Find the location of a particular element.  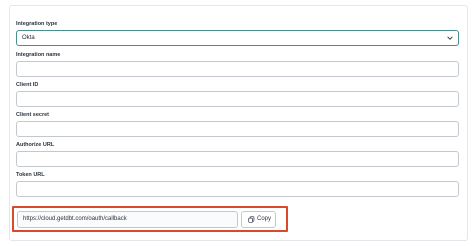

client-secret-label: Client secret is located at coordinates (33, 115).